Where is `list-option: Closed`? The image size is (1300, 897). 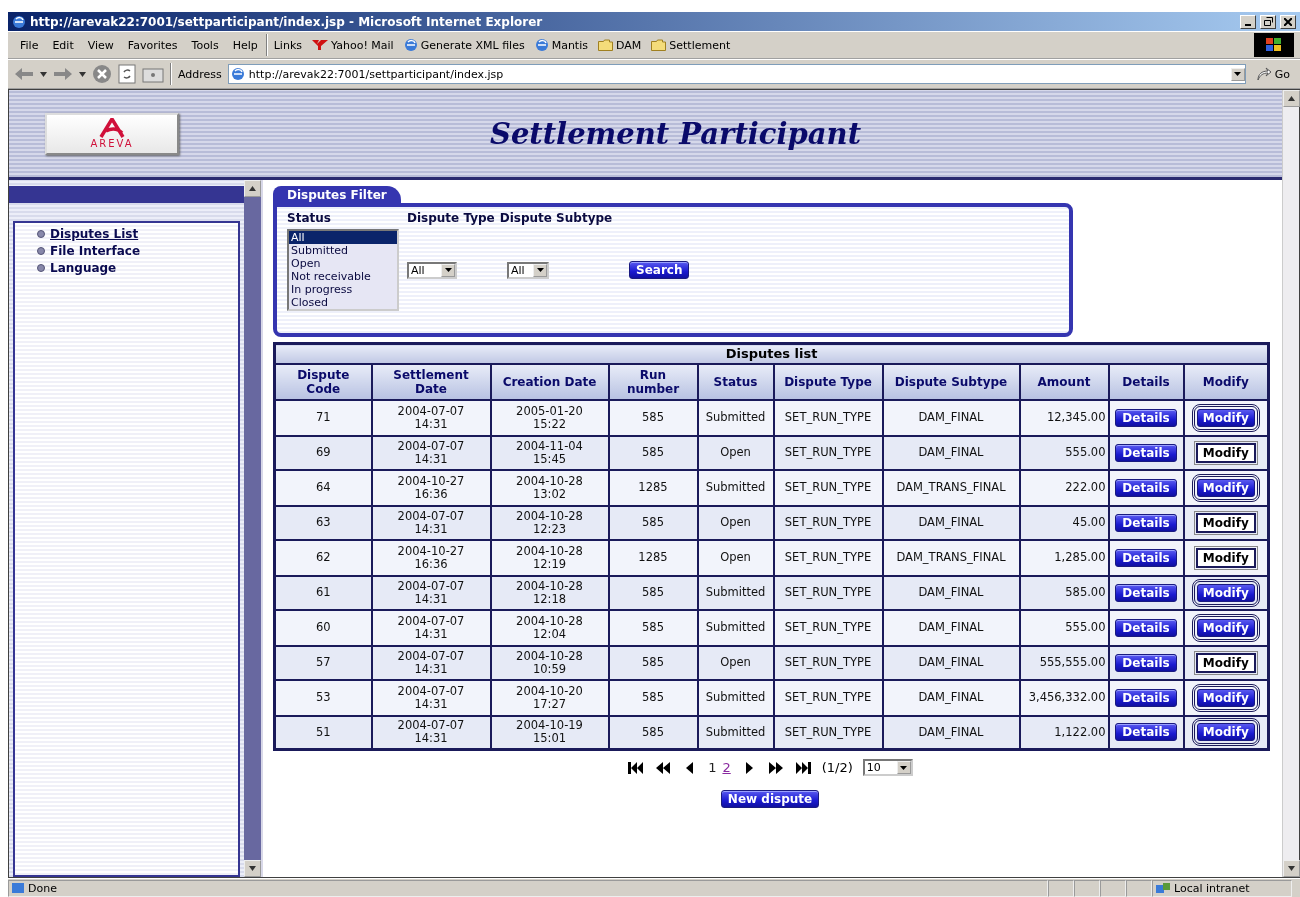
list-option: Closed is located at coordinates (343, 302).